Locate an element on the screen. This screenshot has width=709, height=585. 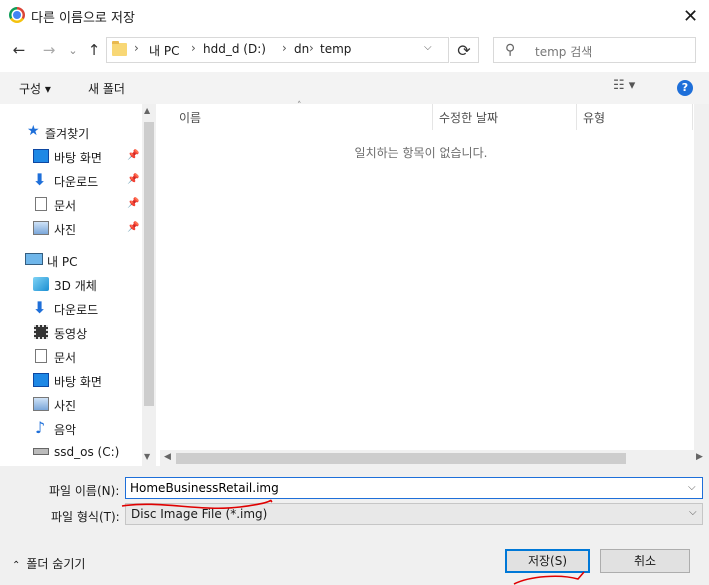
new-folder-button: 새 폴더 is located at coordinates (106, 88).